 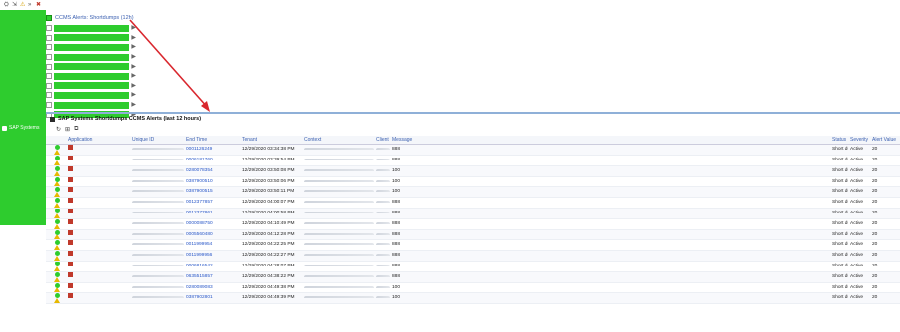 What do you see at coordinates (212, 232) in the screenshot?
I see `unique-id-link: 0005560480` at bounding box center [212, 232].